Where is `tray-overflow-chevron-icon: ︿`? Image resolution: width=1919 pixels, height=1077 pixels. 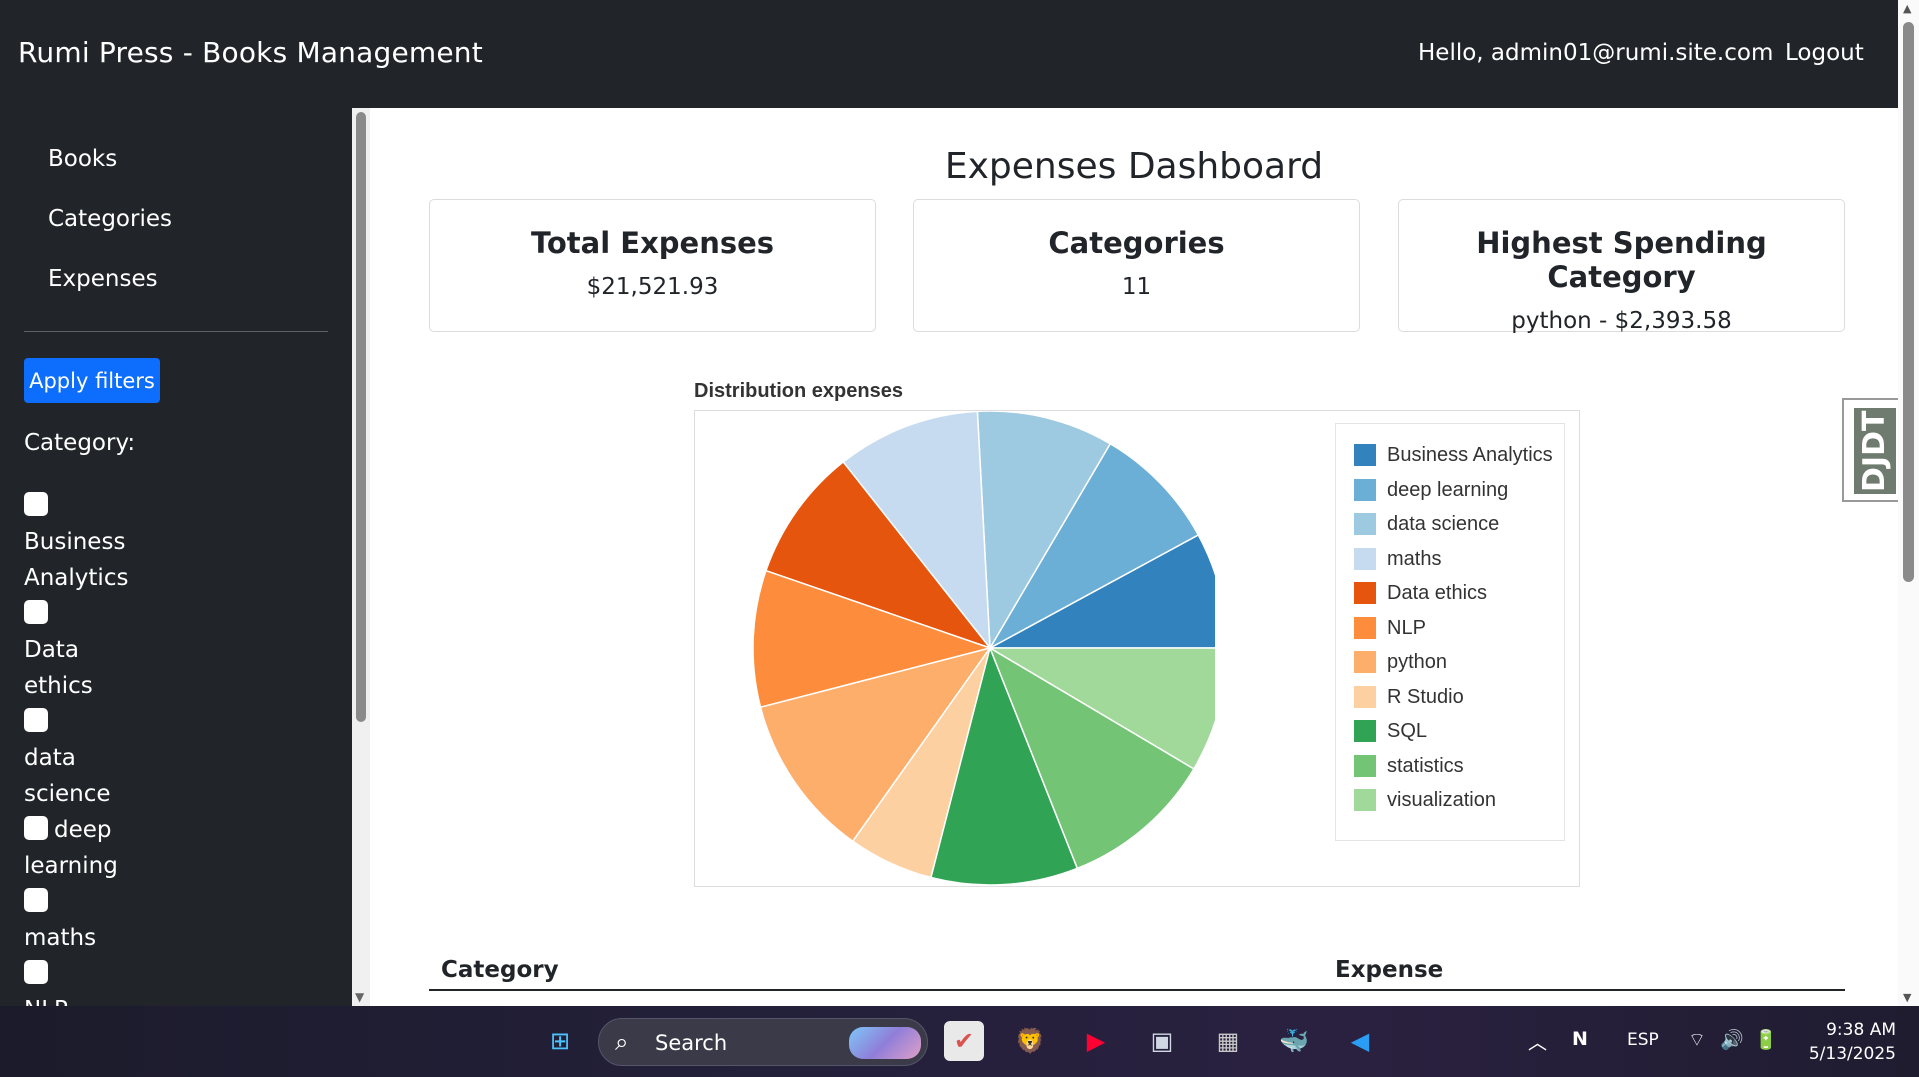 tray-overflow-chevron-icon: ︿ is located at coordinates (1537, 1041).